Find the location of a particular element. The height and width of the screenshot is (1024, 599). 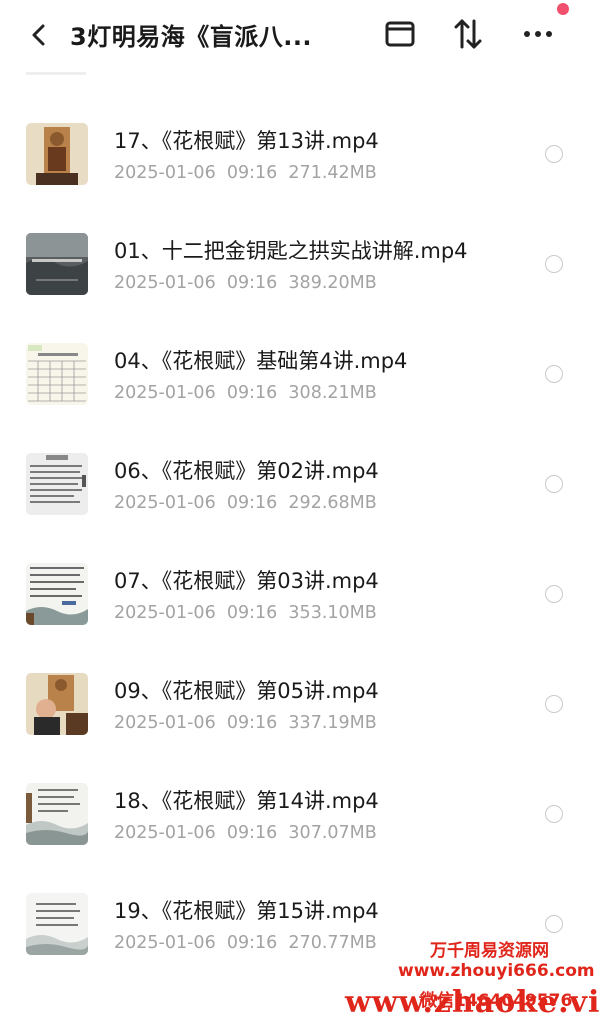

file-name: 19、《花根赋》第15讲.mp4 is located at coordinates (246, 911).